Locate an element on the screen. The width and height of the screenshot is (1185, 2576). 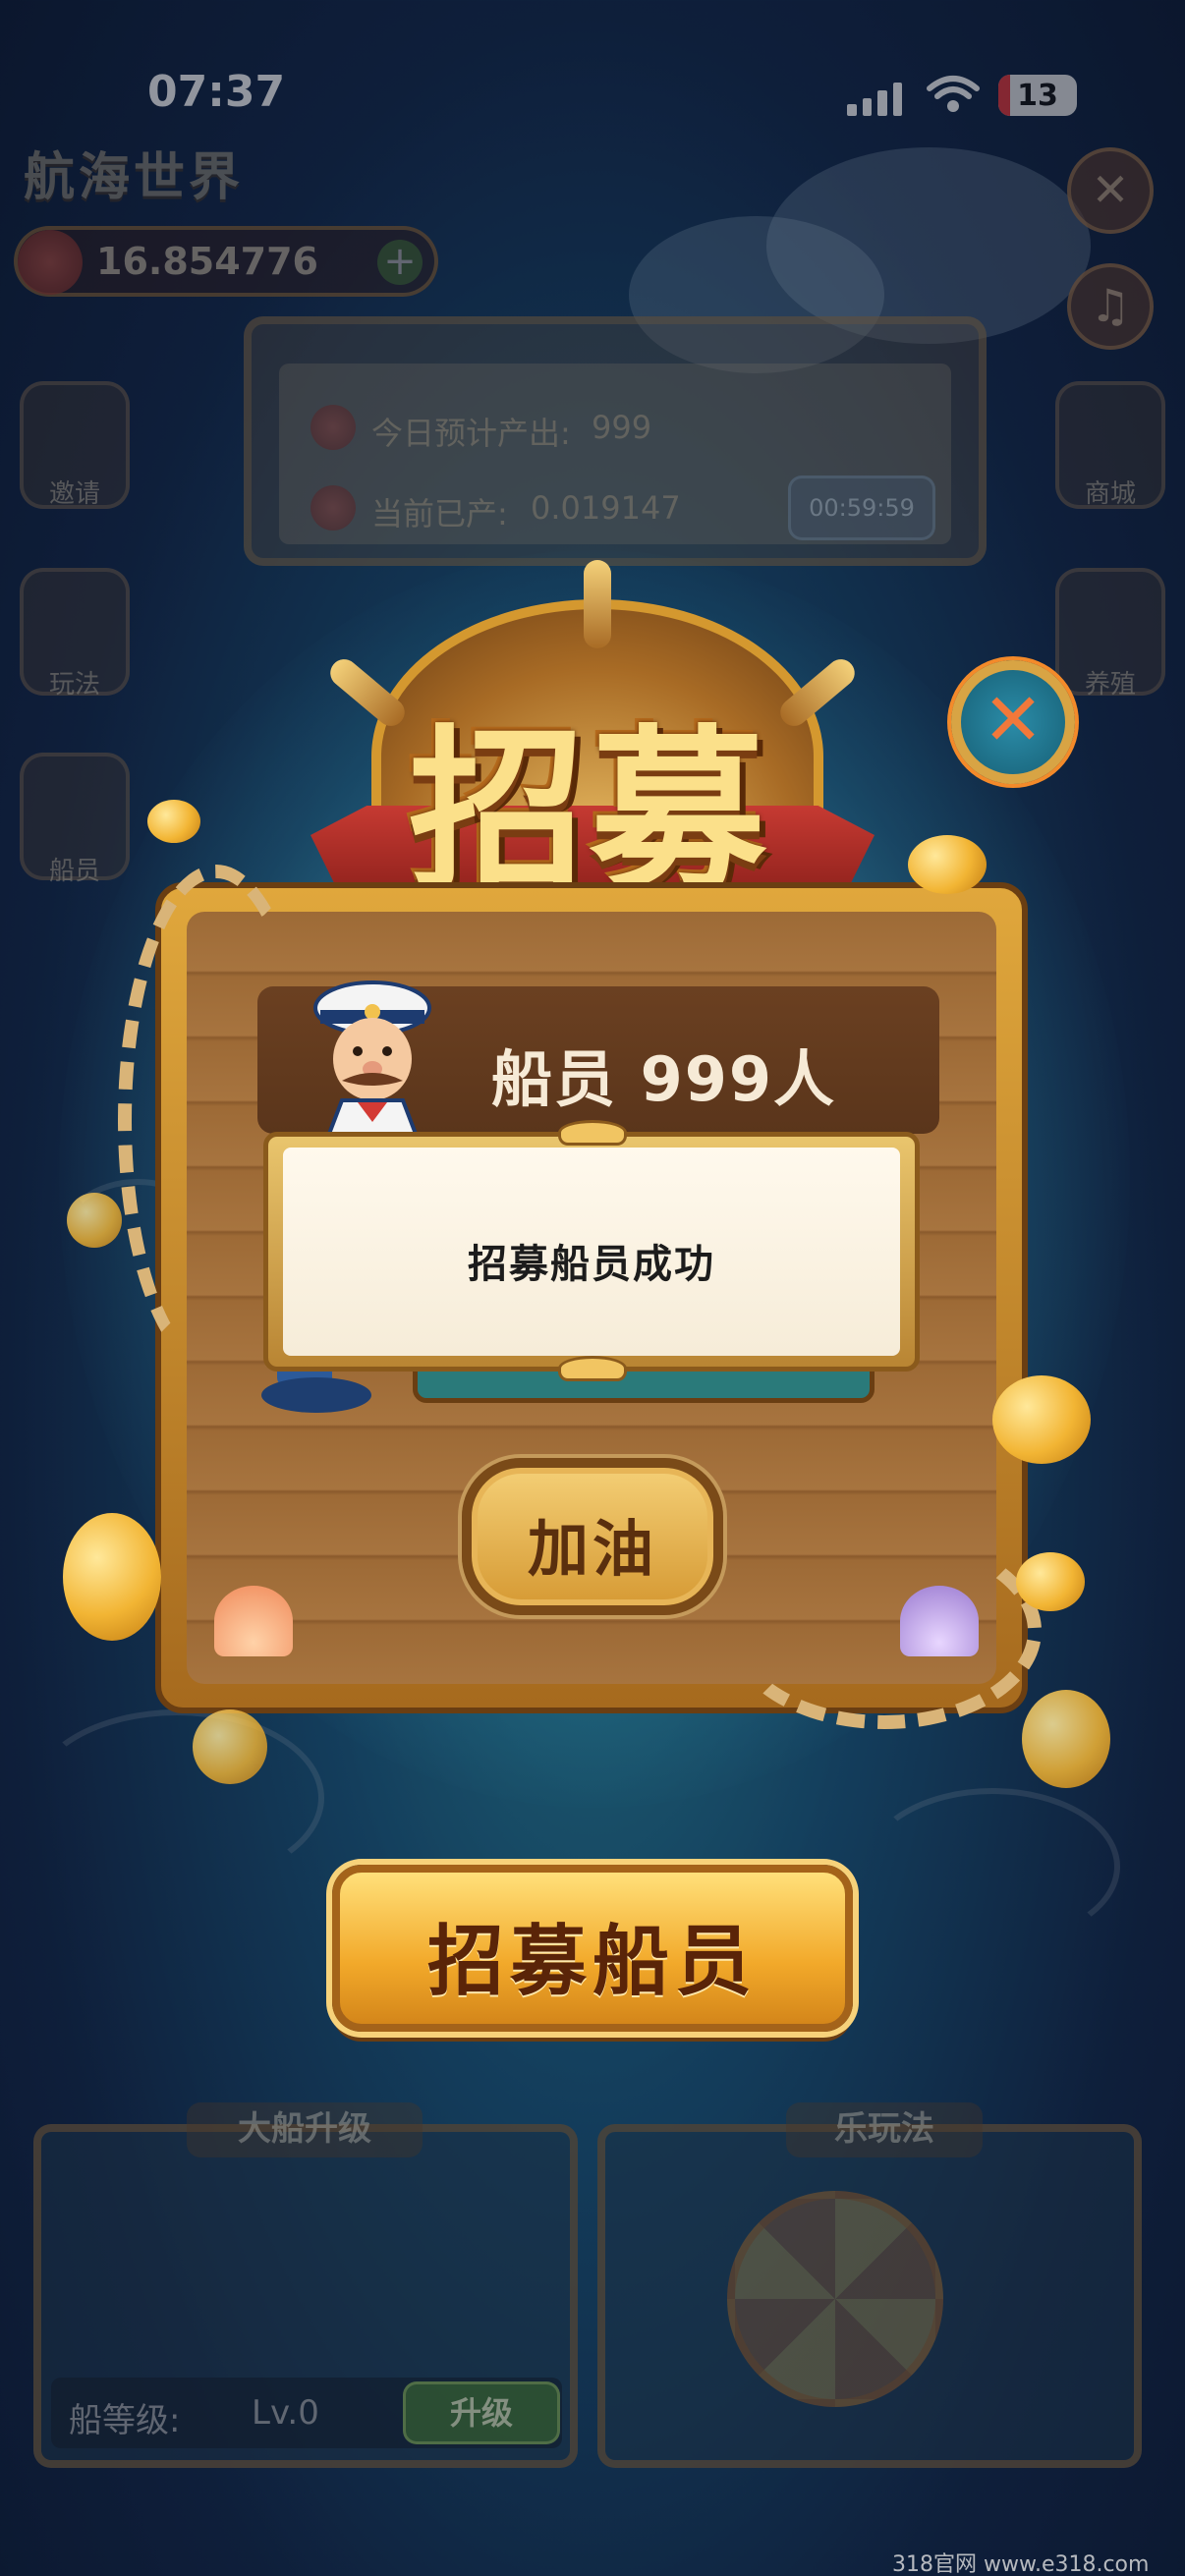
fuel-button-label: 加油 is located at coordinates (592, 1549).